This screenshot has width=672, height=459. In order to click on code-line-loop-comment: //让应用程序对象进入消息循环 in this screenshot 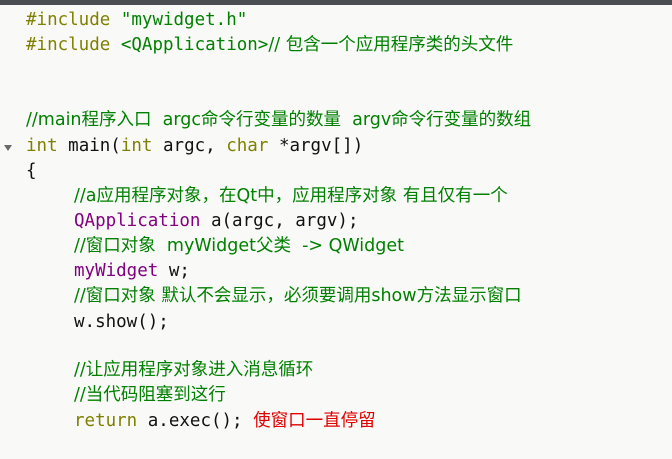, I will do `click(193, 370)`.